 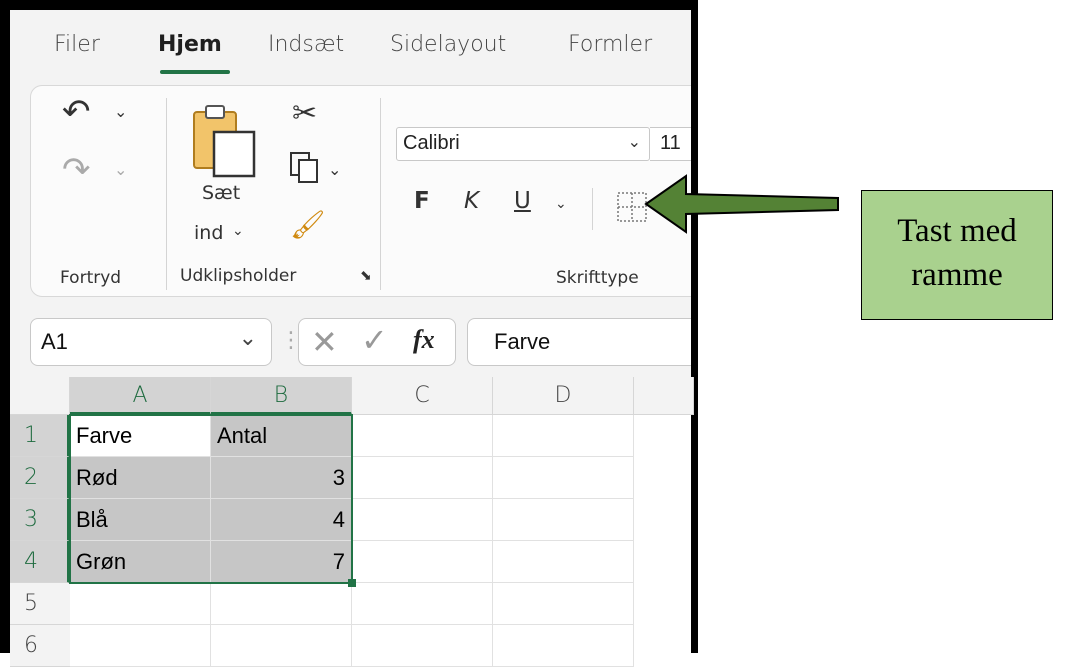 What do you see at coordinates (563, 562) in the screenshot?
I see `cell-d4` at bounding box center [563, 562].